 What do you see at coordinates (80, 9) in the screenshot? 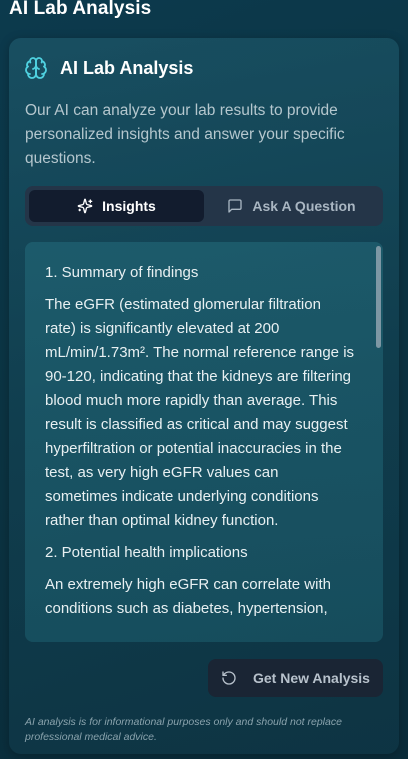
I see `page-title: AI Lab Analysis` at bounding box center [80, 9].